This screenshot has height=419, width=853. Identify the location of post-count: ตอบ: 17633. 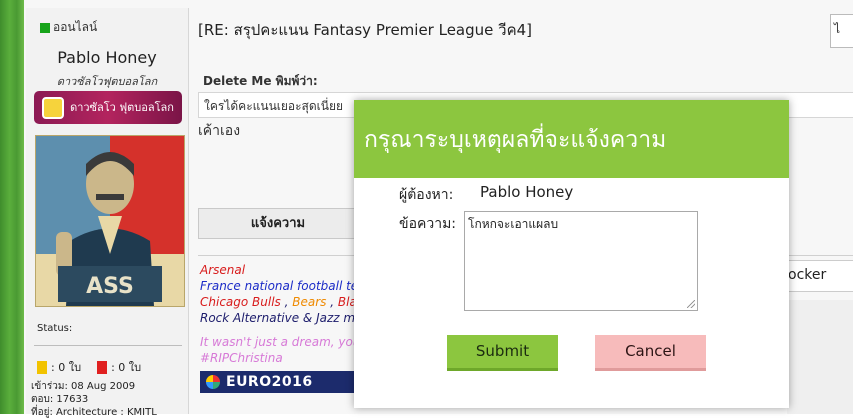
(60, 399).